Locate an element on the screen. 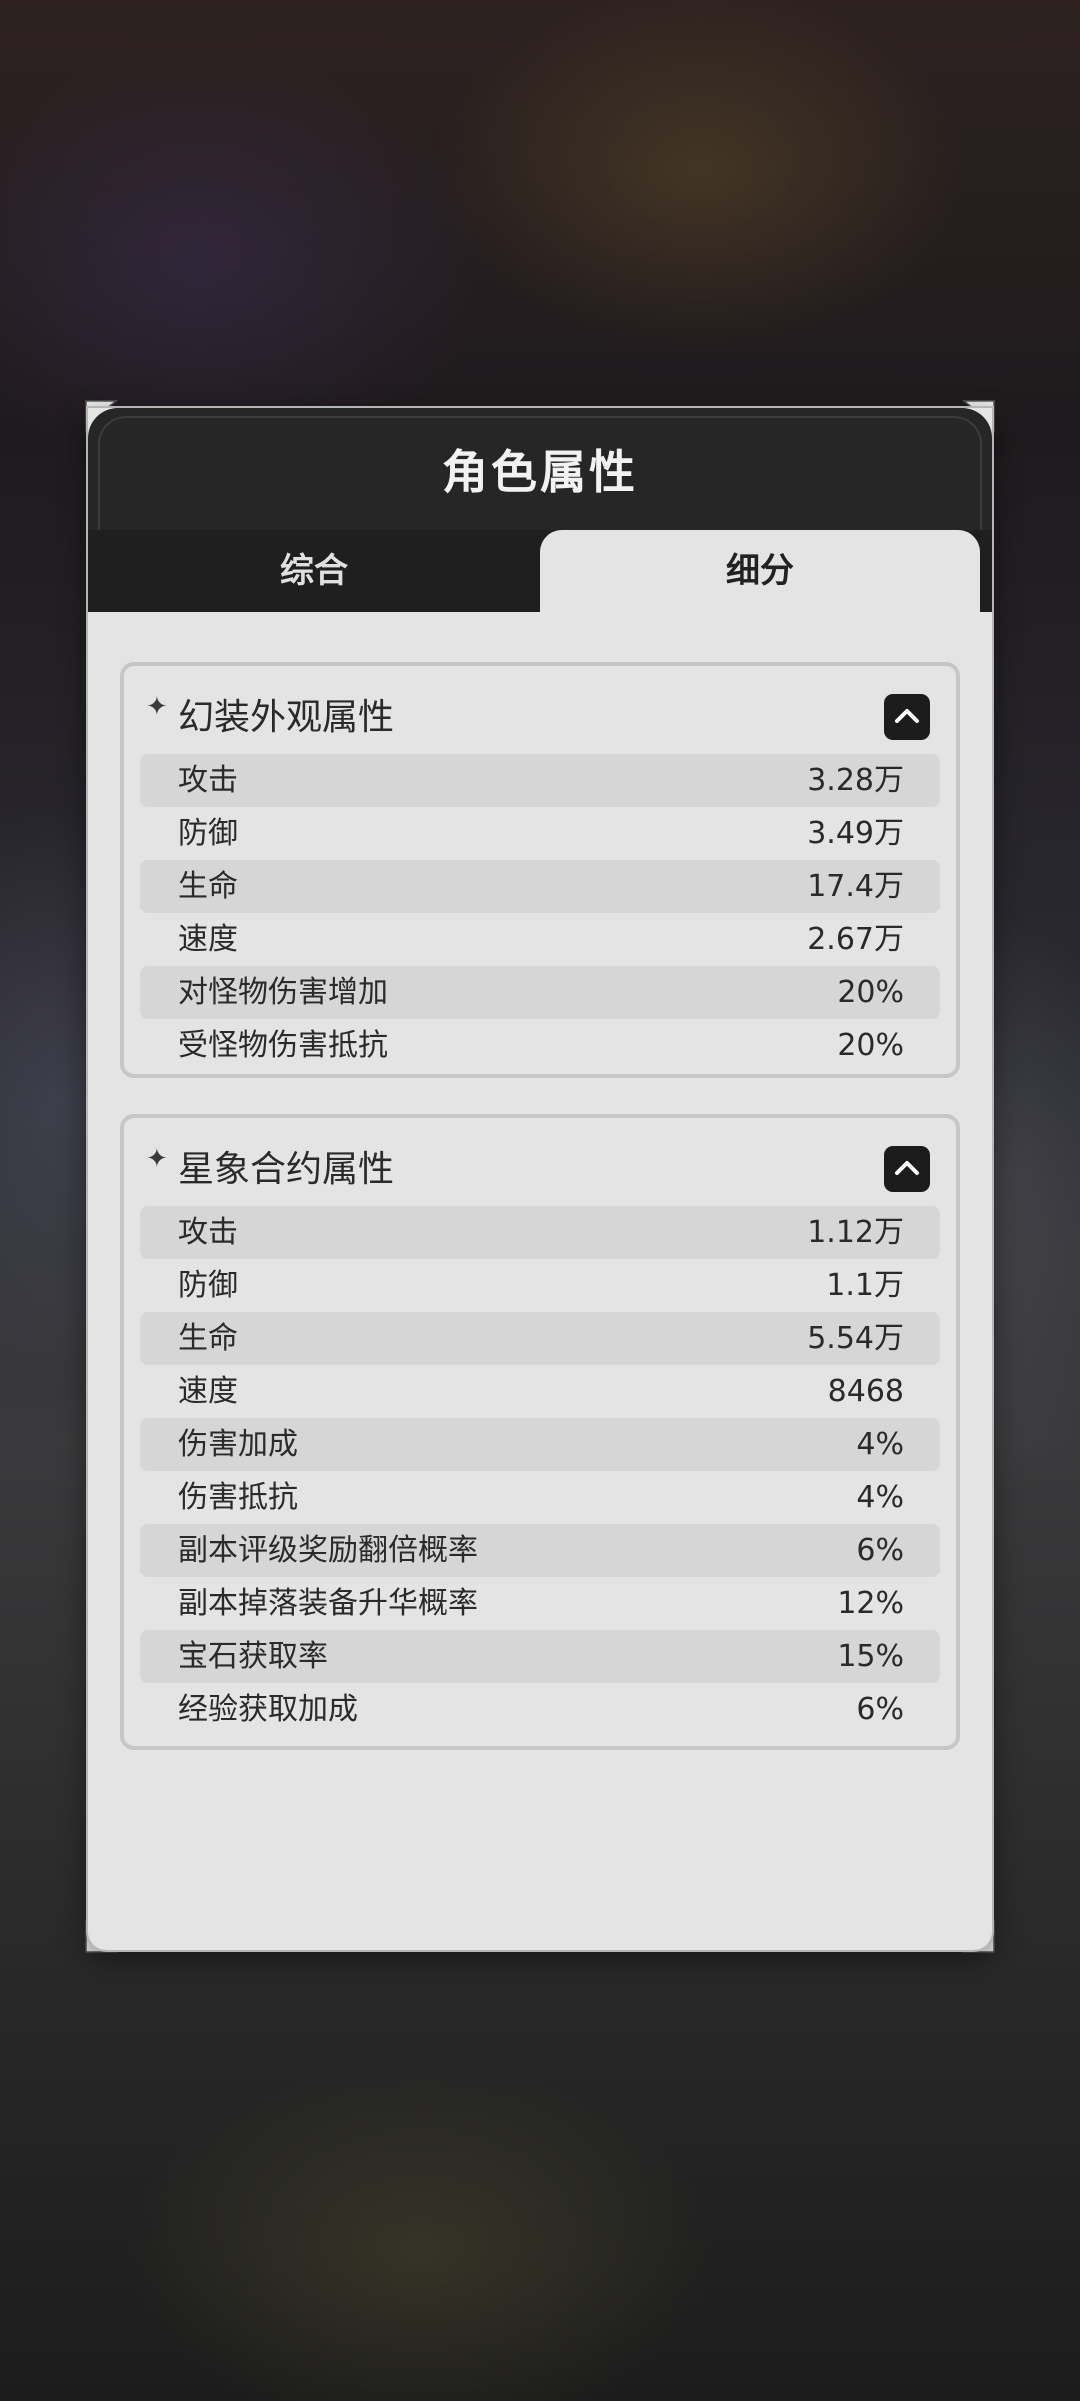 The width and height of the screenshot is (1080, 2401). attribute-value: 2.67万 is located at coordinates (855, 939).